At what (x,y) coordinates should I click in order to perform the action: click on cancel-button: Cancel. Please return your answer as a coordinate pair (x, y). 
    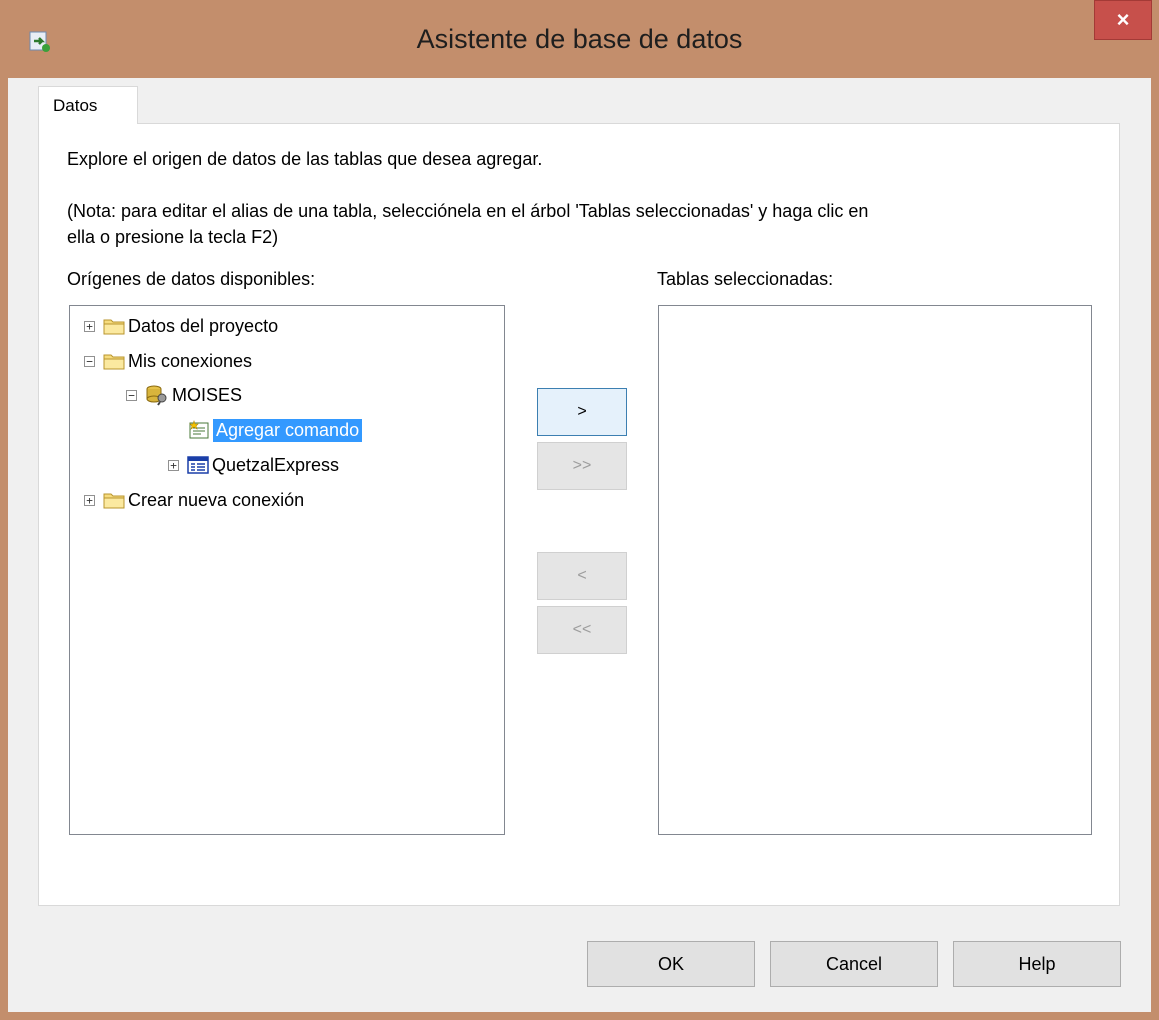
    Looking at the image, I should click on (854, 964).